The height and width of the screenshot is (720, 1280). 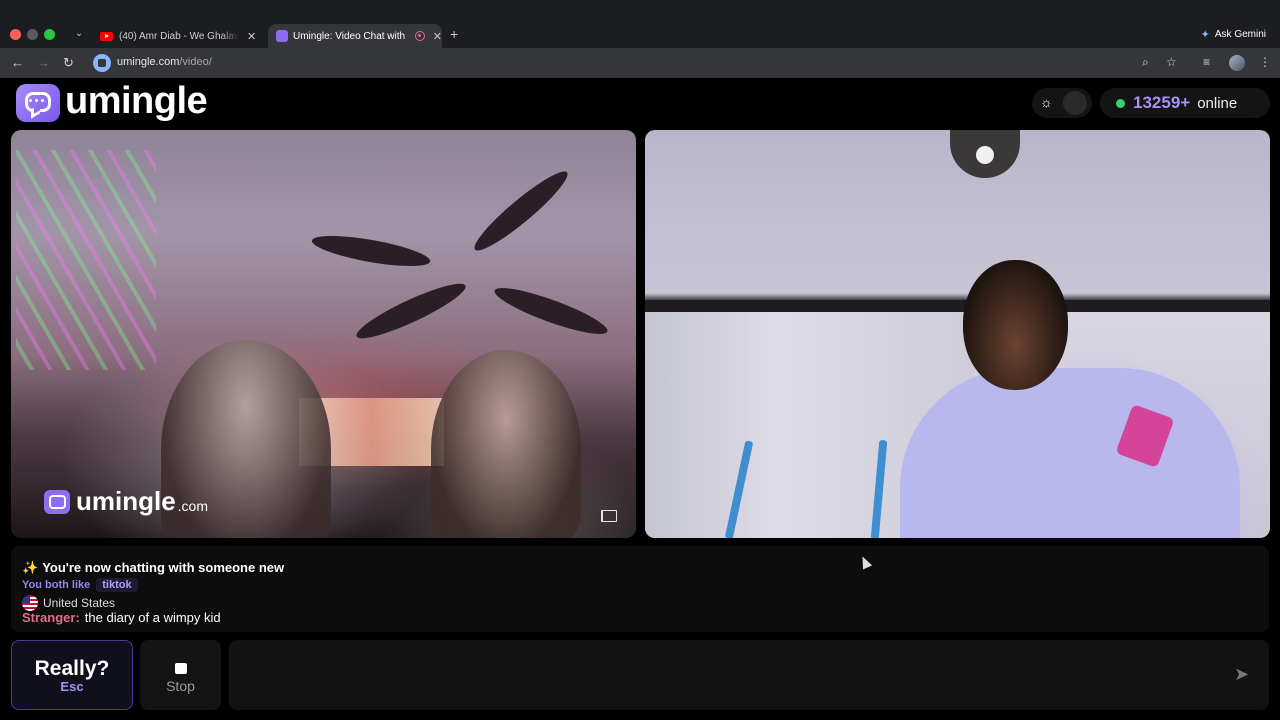 I want to click on tab-search-chevron-icon: ⌄, so click(x=79, y=34).